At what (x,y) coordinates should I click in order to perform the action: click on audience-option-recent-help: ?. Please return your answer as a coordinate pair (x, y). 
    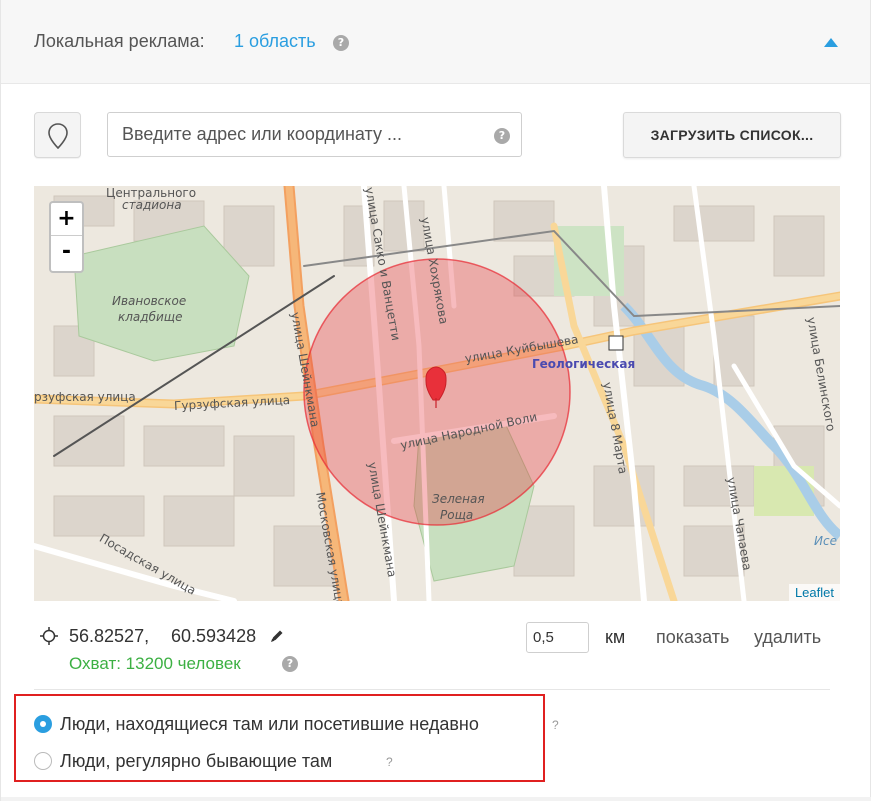
    Looking at the image, I should click on (555, 725).